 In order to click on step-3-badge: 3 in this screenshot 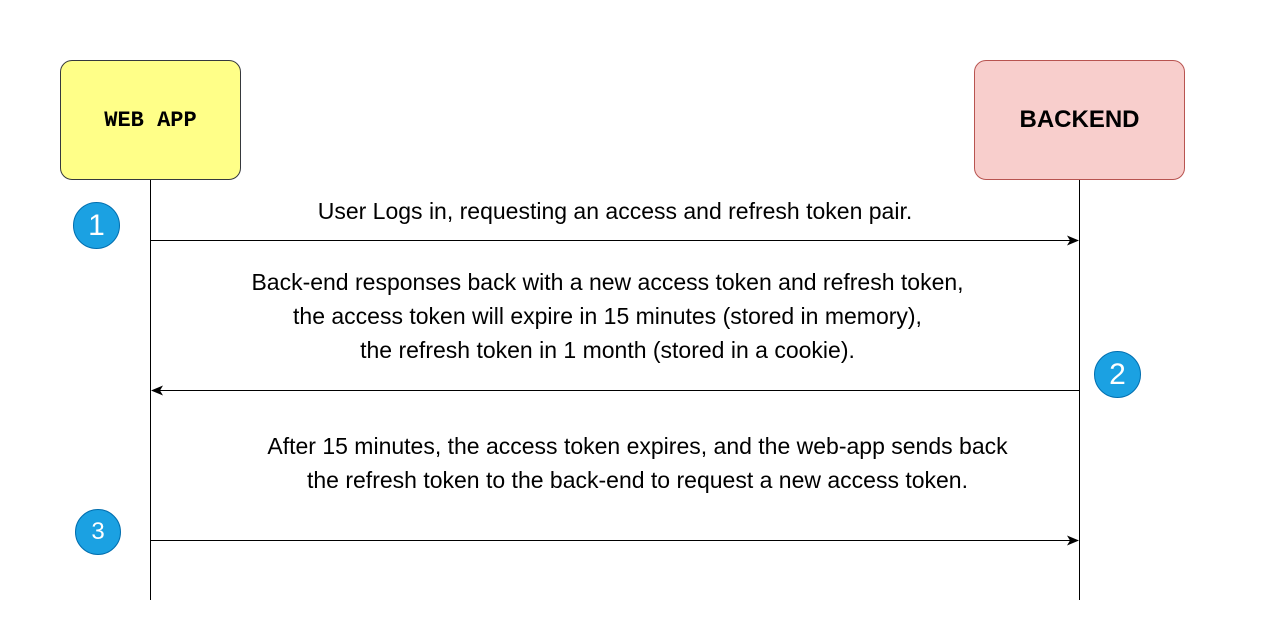, I will do `click(98, 532)`.